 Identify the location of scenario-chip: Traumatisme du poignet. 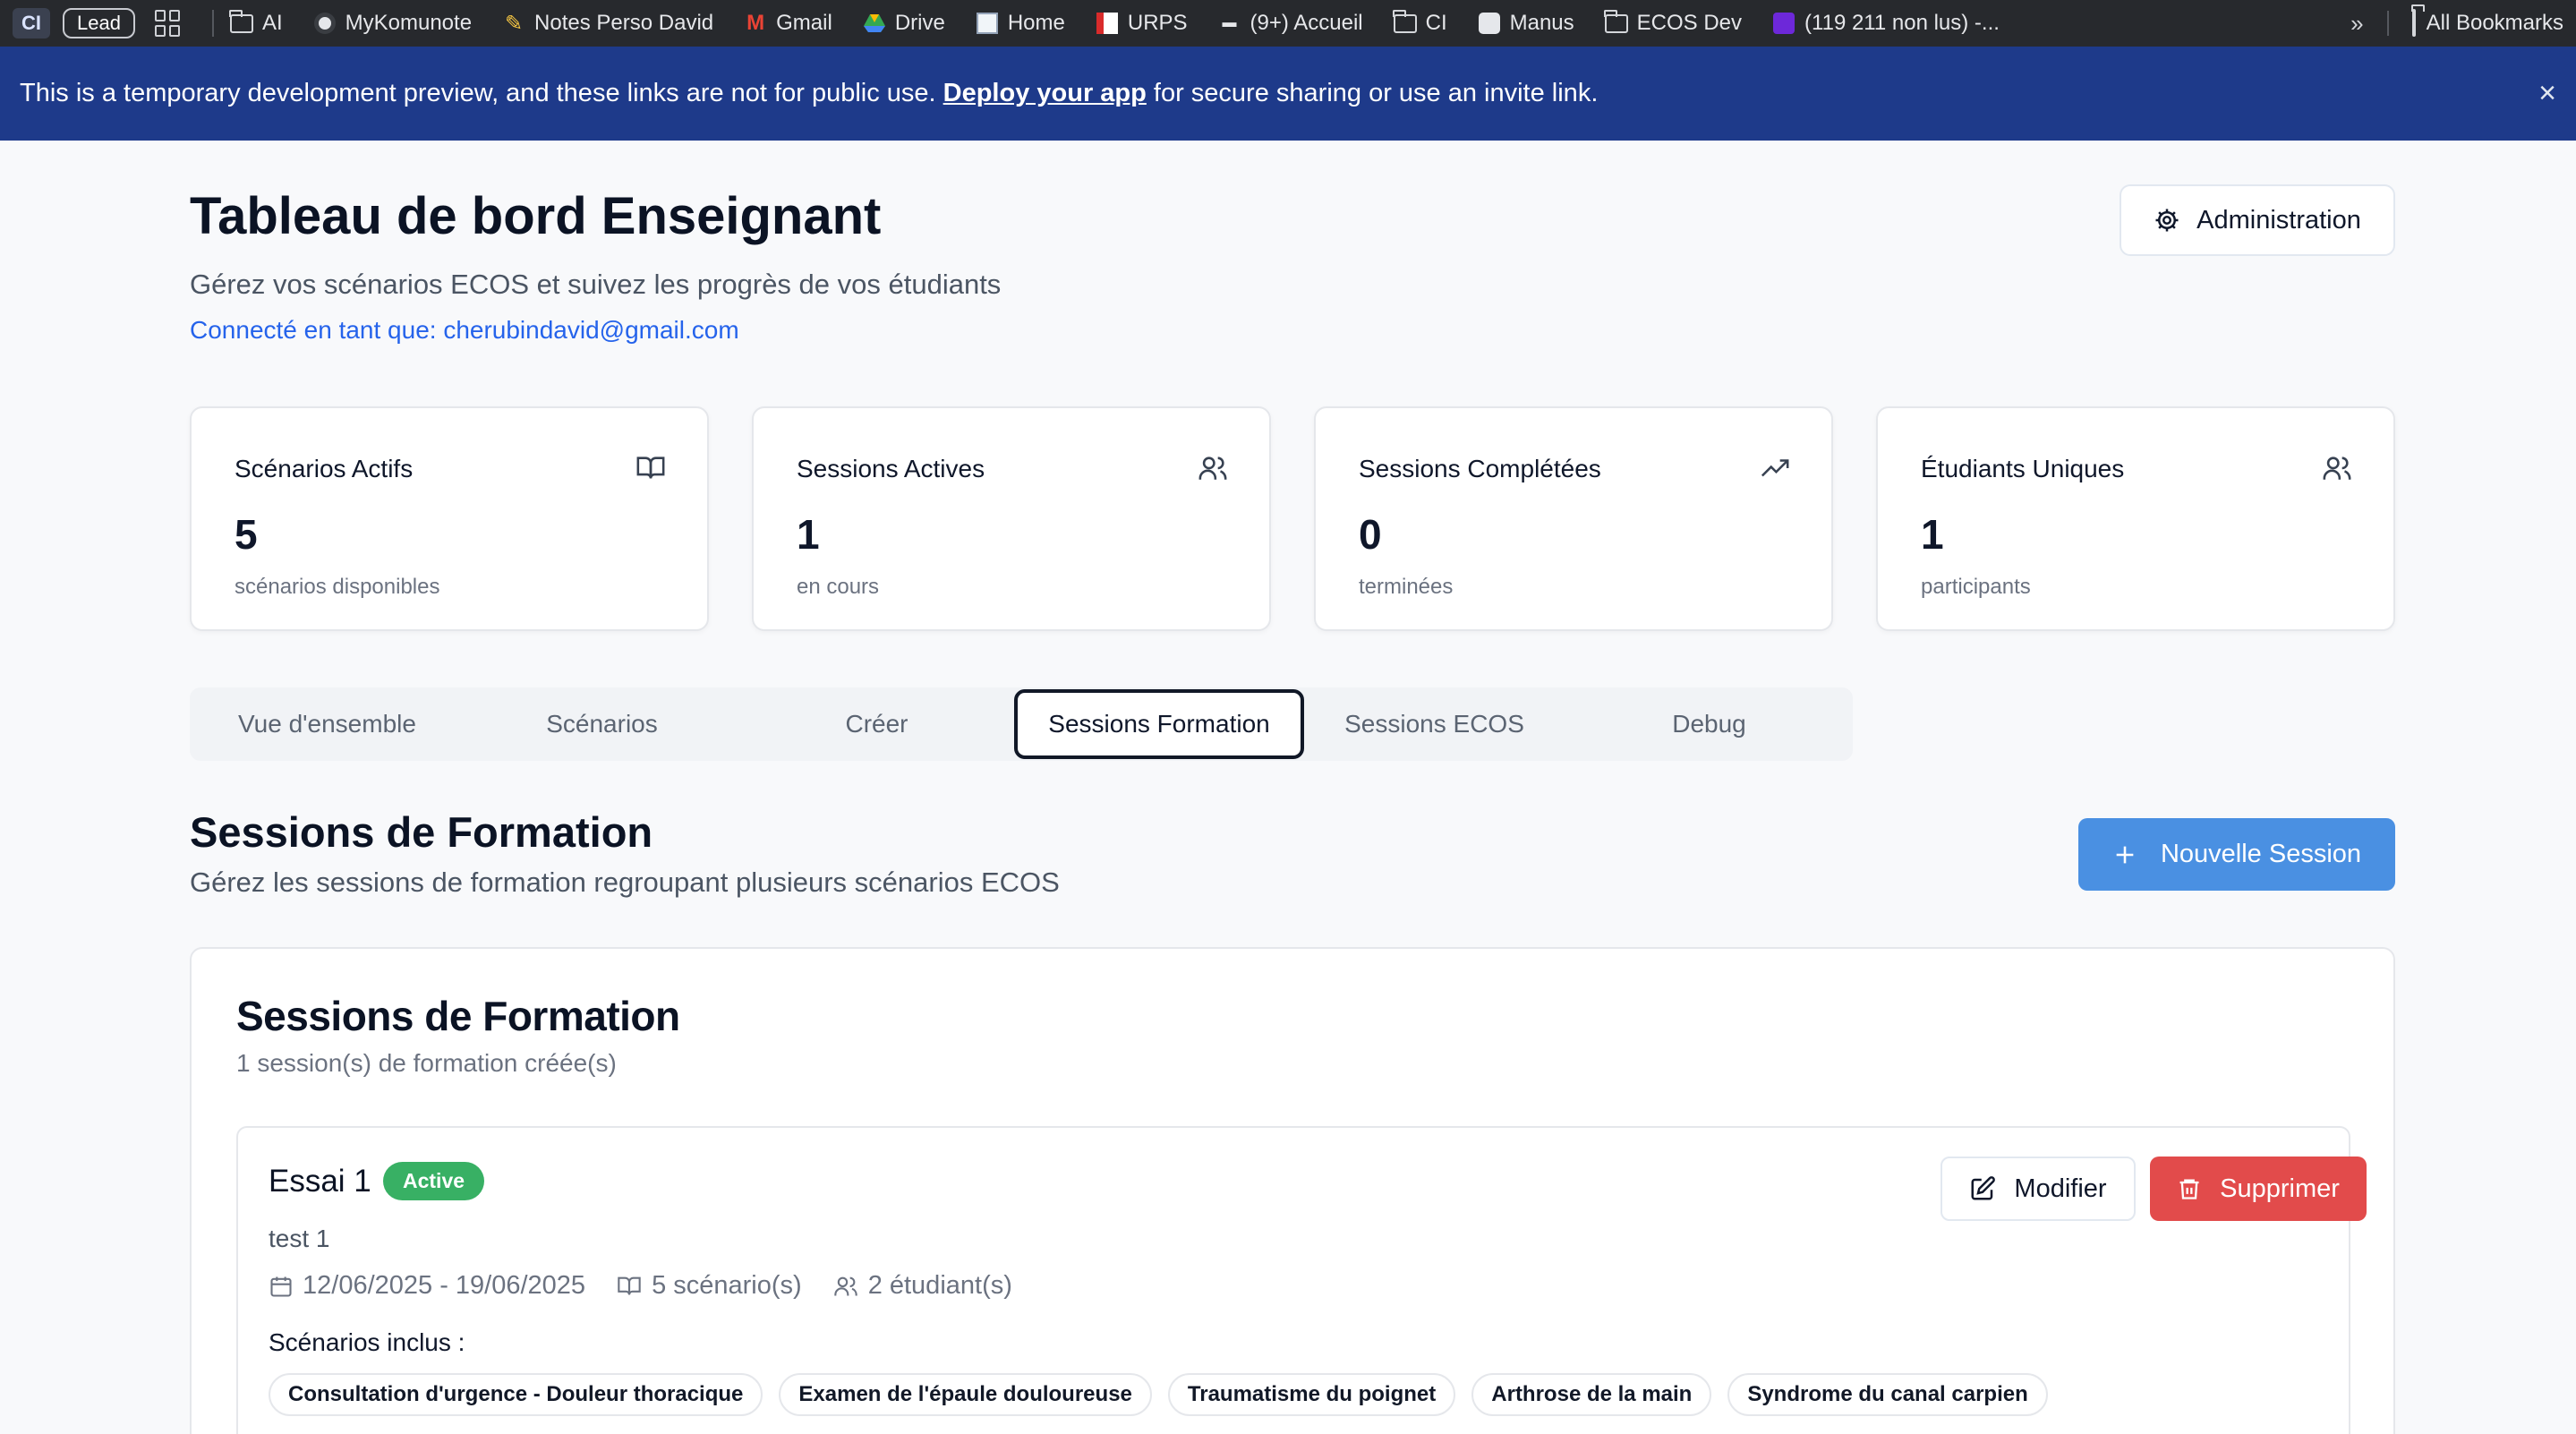
(1311, 1394).